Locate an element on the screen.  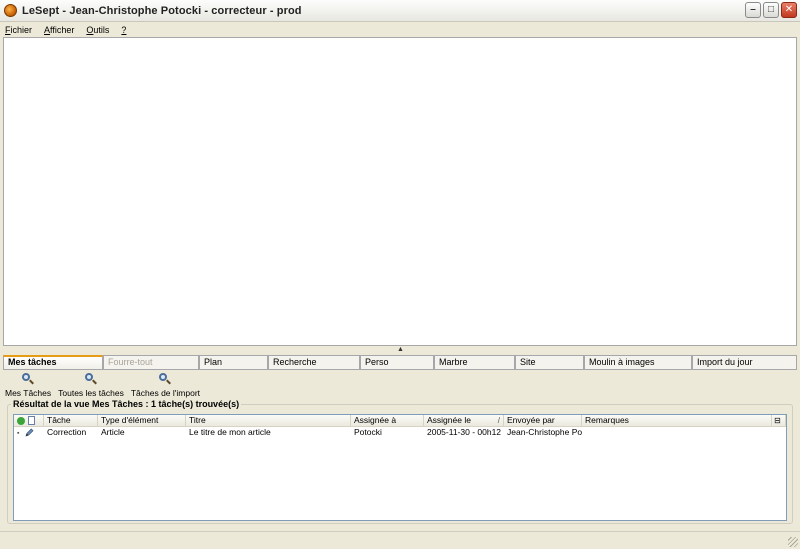
menu-help: ? is located at coordinates (123, 30).